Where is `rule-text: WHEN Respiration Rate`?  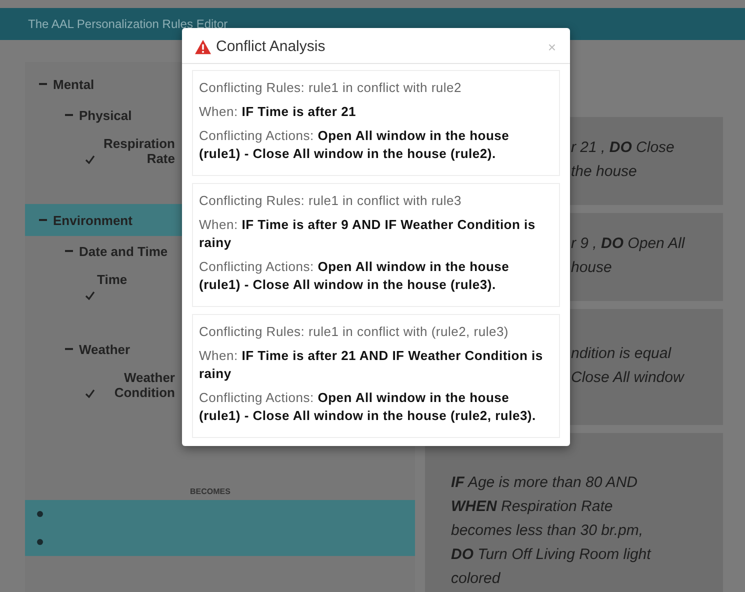
rule-text: WHEN Respiration Rate is located at coordinates (532, 507).